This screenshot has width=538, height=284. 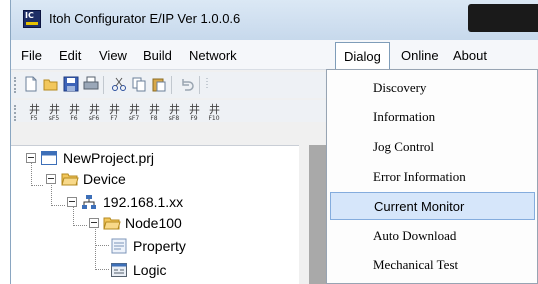 What do you see at coordinates (143, 202) in the screenshot?
I see `tree-label-ip: 192.168.1.xx` at bounding box center [143, 202].